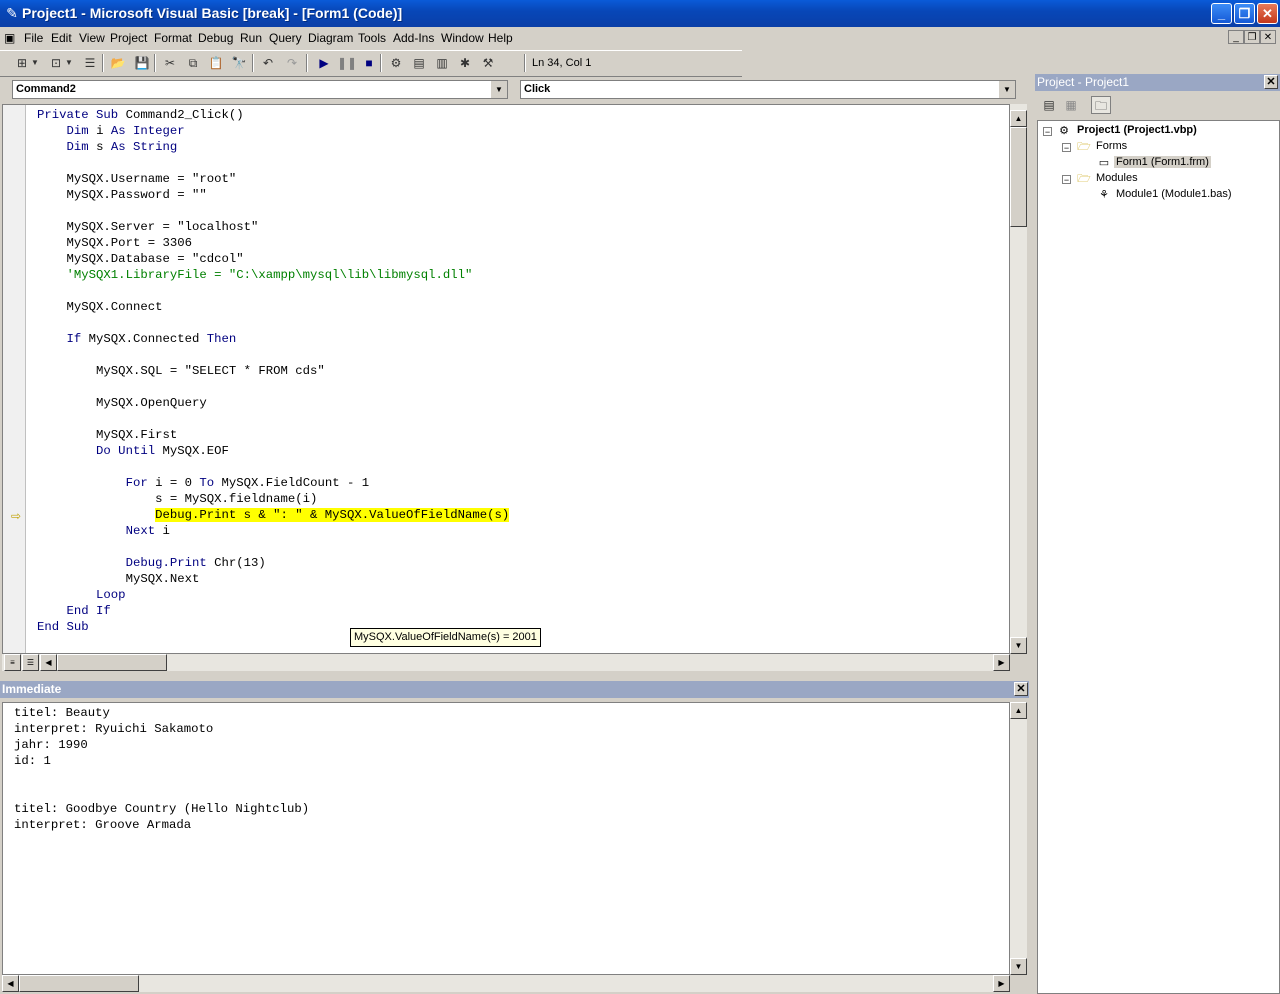 The height and width of the screenshot is (994, 1280). Describe the element at coordinates (1271, 82) in the screenshot. I see `project-explorer-close-button: ✕` at that location.